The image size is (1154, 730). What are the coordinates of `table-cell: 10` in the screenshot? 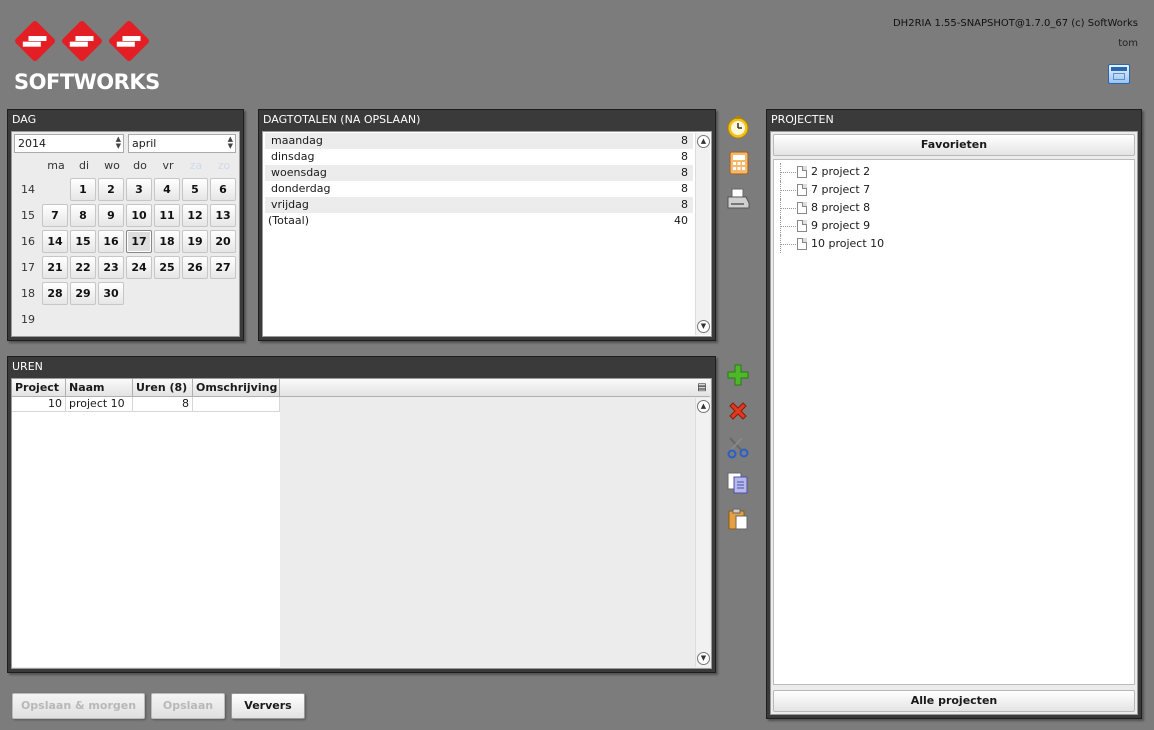 It's located at (39, 404).